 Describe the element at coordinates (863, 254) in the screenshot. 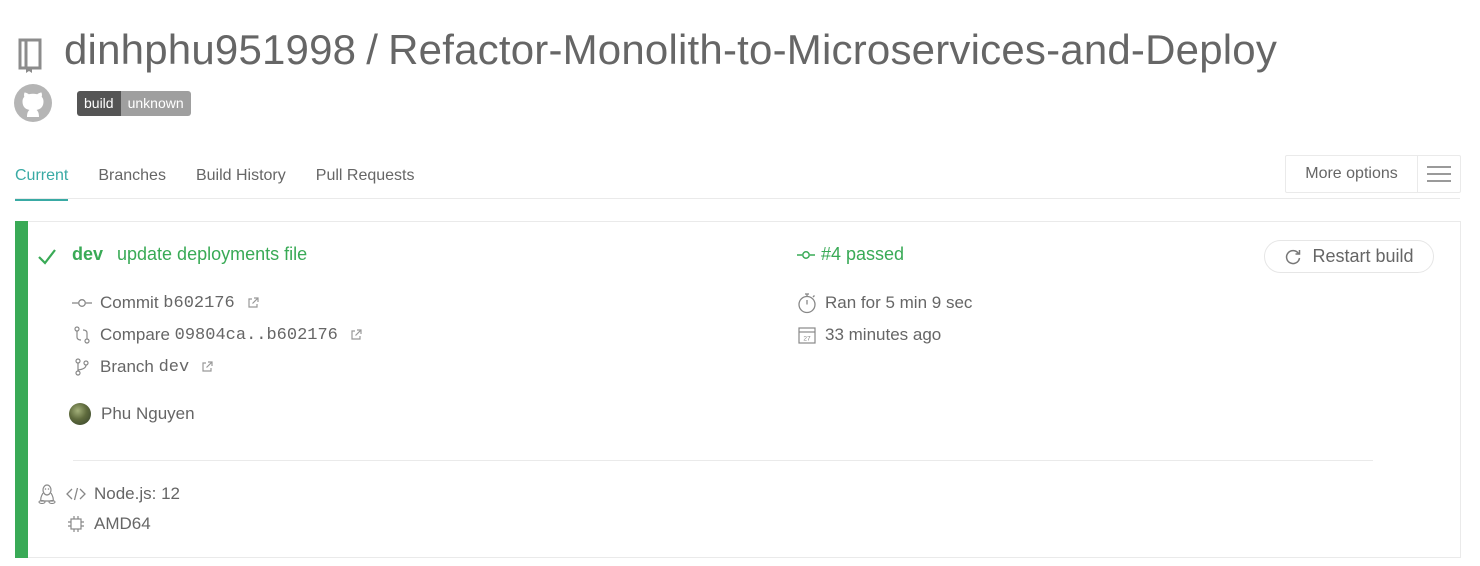

I see `build-status-text: #4 passed` at that location.